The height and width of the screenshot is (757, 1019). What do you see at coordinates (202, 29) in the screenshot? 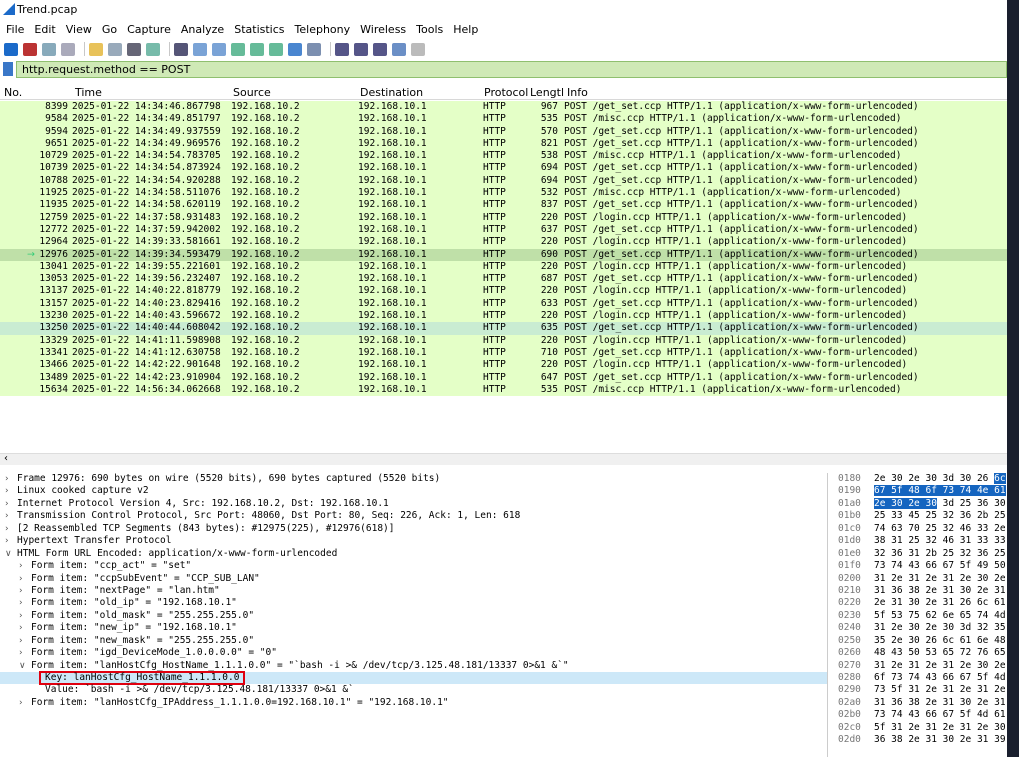
I see `menu-analyze: Analyze` at bounding box center [202, 29].